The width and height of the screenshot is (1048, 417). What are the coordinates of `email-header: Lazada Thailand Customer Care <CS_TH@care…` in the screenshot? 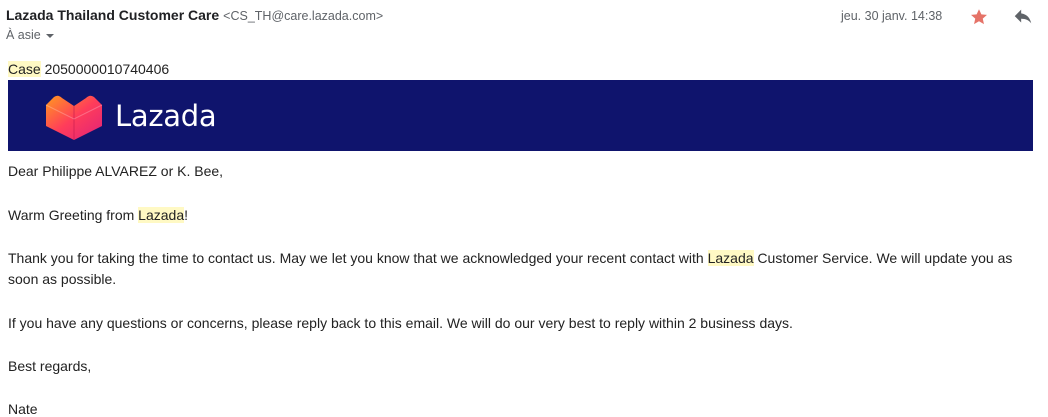 It's located at (527, 26).